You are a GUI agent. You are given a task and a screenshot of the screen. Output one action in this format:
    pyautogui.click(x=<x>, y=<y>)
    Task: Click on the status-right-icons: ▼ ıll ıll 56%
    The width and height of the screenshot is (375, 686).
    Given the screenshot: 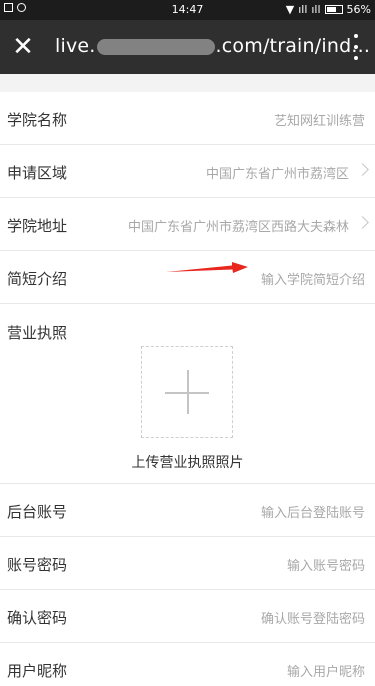 What is the action you would take?
    pyautogui.click(x=328, y=9)
    